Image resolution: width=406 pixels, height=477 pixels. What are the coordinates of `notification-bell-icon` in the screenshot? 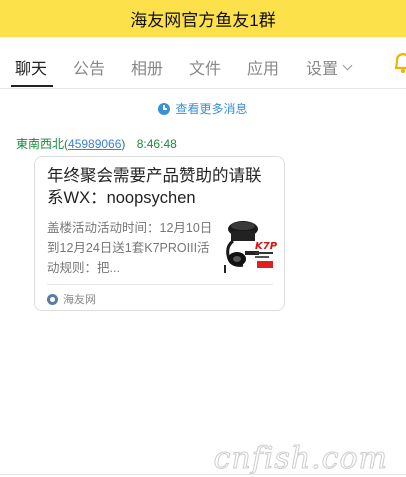 It's located at (400, 63).